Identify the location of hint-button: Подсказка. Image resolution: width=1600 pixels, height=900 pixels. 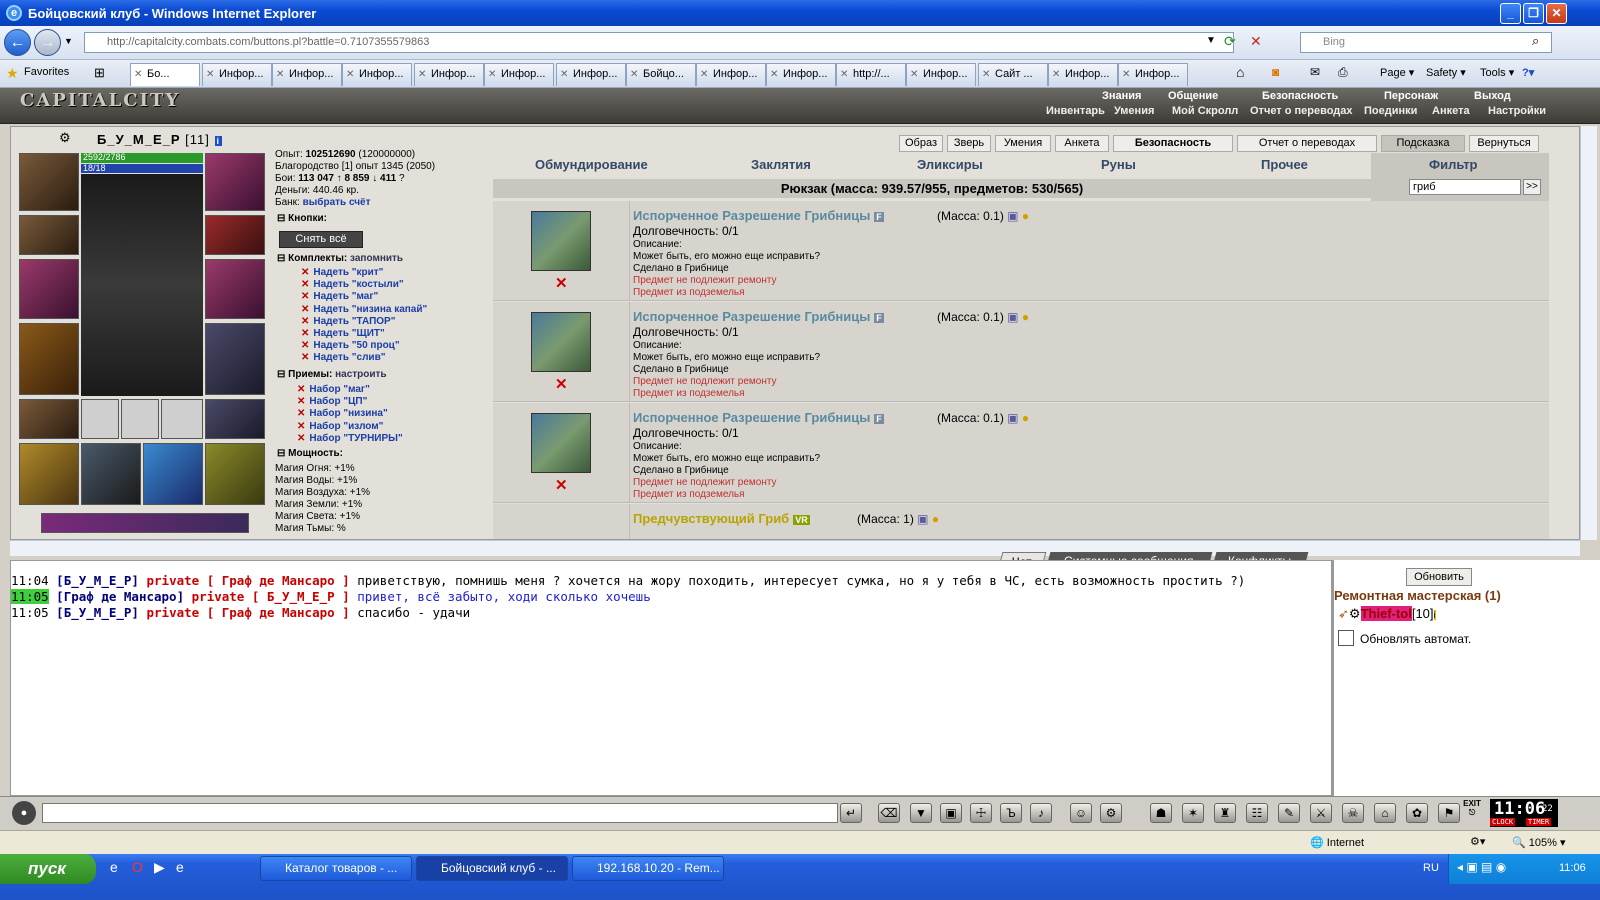
(1423, 143).